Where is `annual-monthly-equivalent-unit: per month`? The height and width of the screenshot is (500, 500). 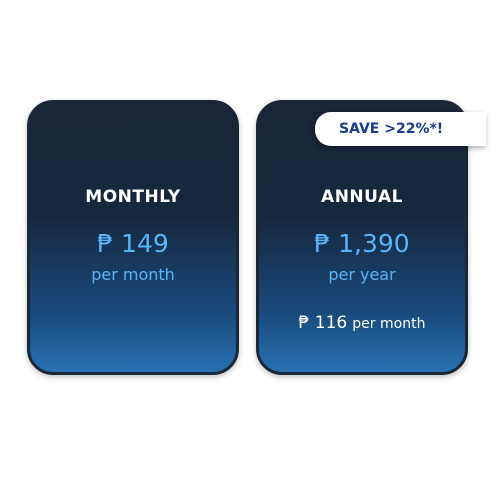 annual-monthly-equivalent-unit: per month is located at coordinates (389, 324).